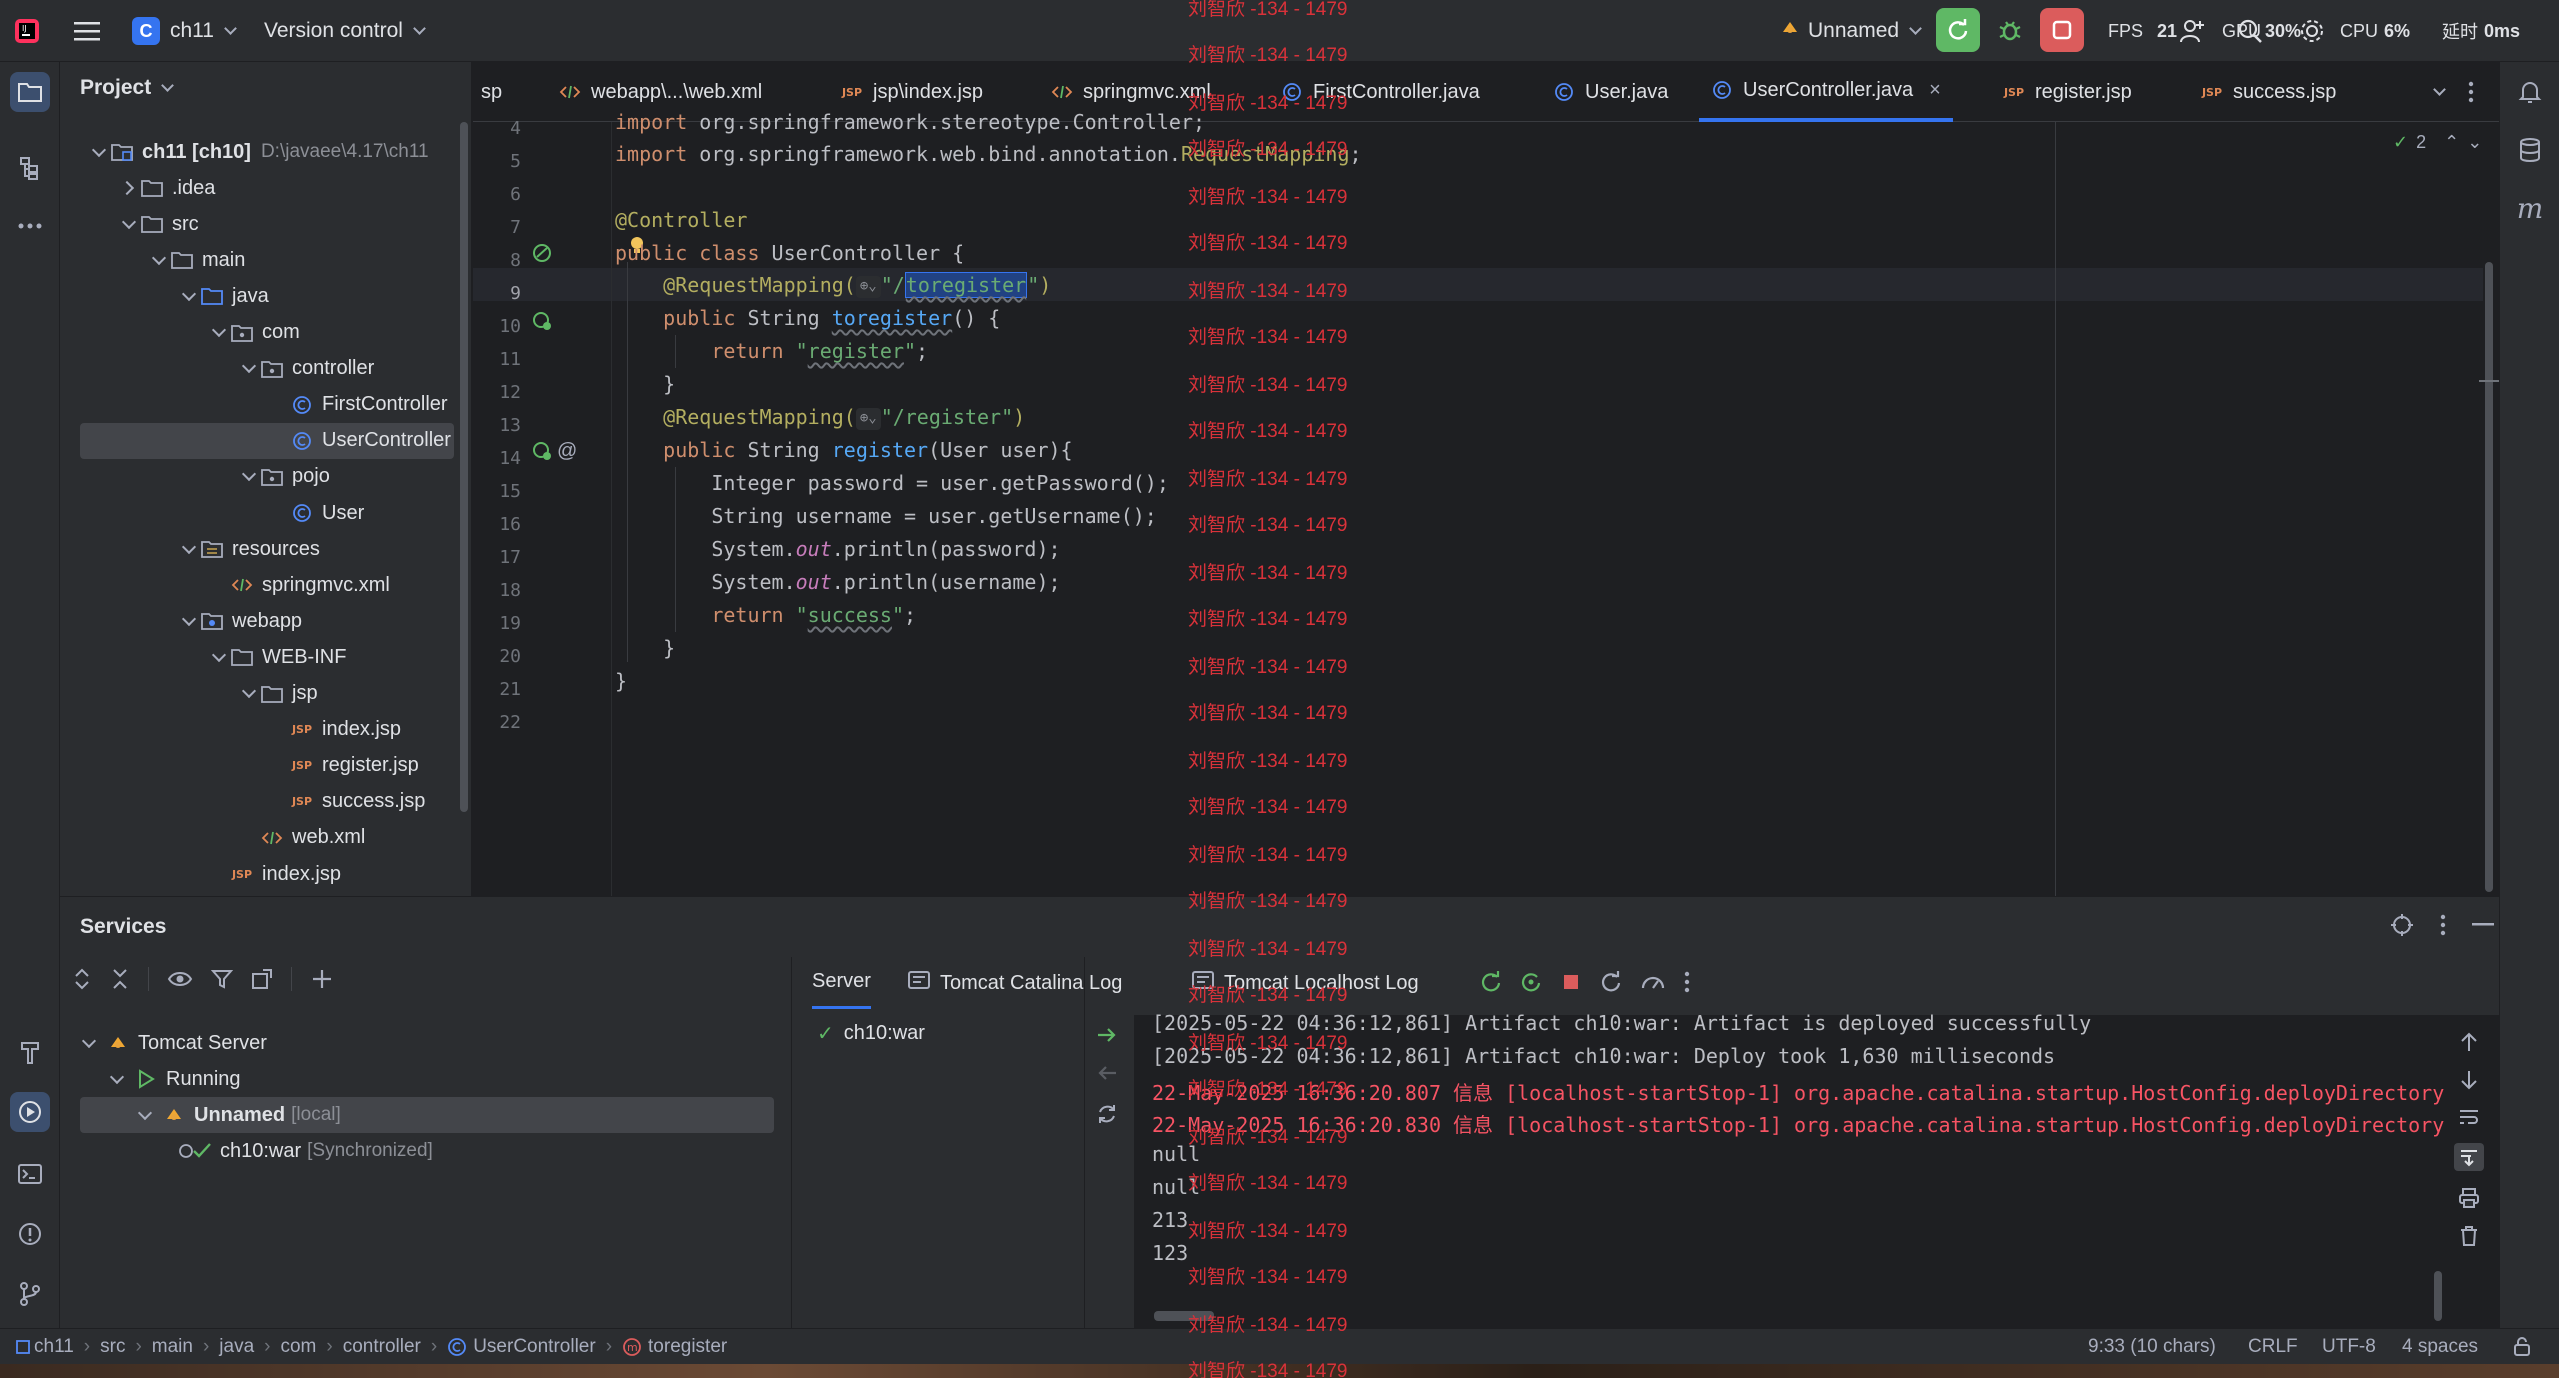 The image size is (2559, 1378). I want to click on project-tree-item: JSP register.jsp, so click(267, 766).